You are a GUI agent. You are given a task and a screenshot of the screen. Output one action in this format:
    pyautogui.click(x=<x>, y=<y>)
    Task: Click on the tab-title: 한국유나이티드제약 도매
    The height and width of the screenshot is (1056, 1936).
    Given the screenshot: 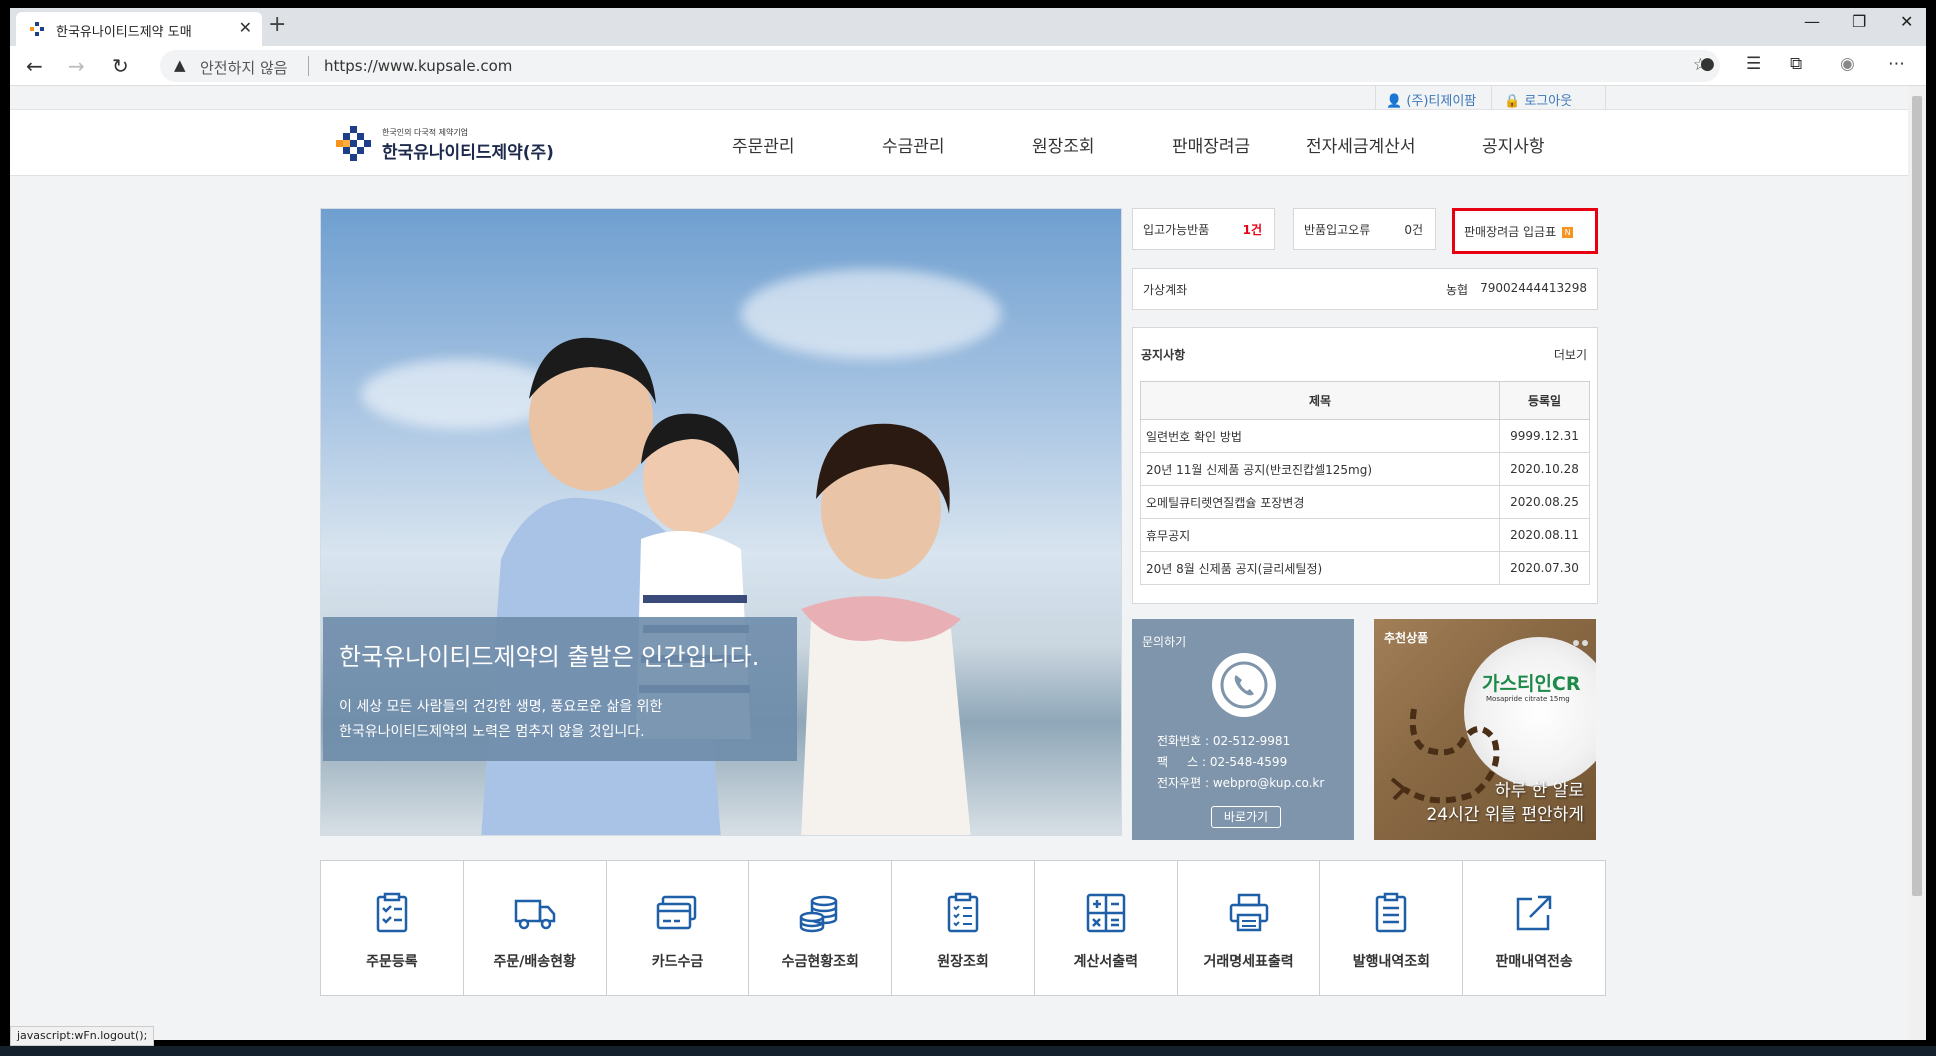 What is the action you would take?
    pyautogui.click(x=124, y=32)
    